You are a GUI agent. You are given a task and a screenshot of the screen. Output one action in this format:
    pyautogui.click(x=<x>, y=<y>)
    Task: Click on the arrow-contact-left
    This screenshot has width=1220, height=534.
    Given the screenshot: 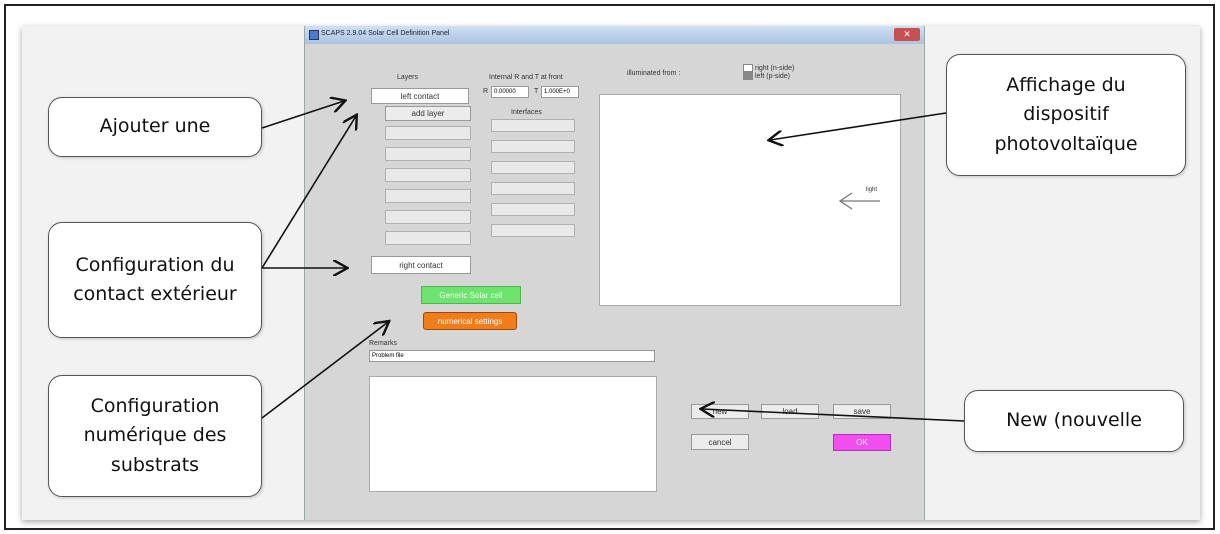 What is the action you would take?
    pyautogui.click(x=308, y=192)
    